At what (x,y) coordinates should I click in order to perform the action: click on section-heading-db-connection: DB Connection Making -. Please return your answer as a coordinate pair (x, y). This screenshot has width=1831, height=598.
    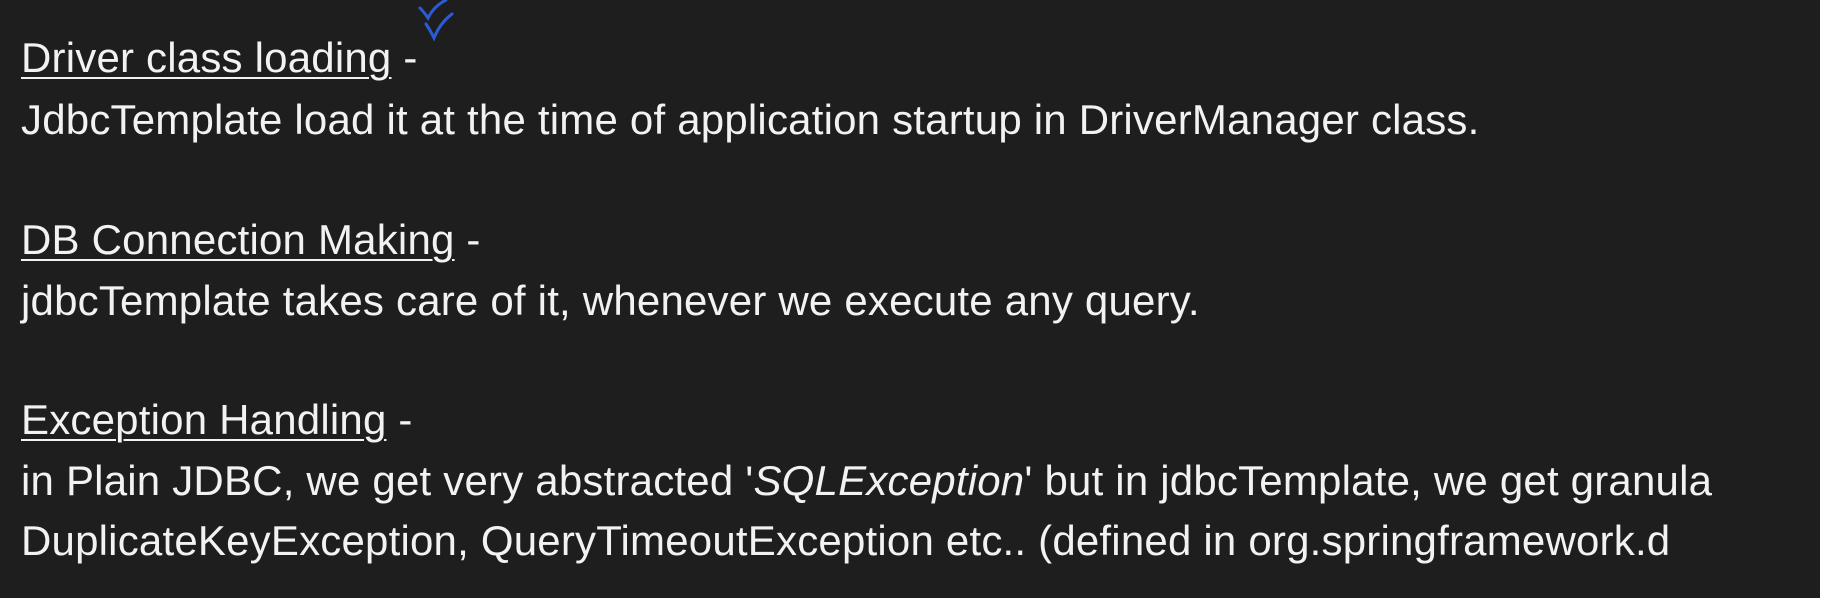
    Looking at the image, I should click on (251, 240).